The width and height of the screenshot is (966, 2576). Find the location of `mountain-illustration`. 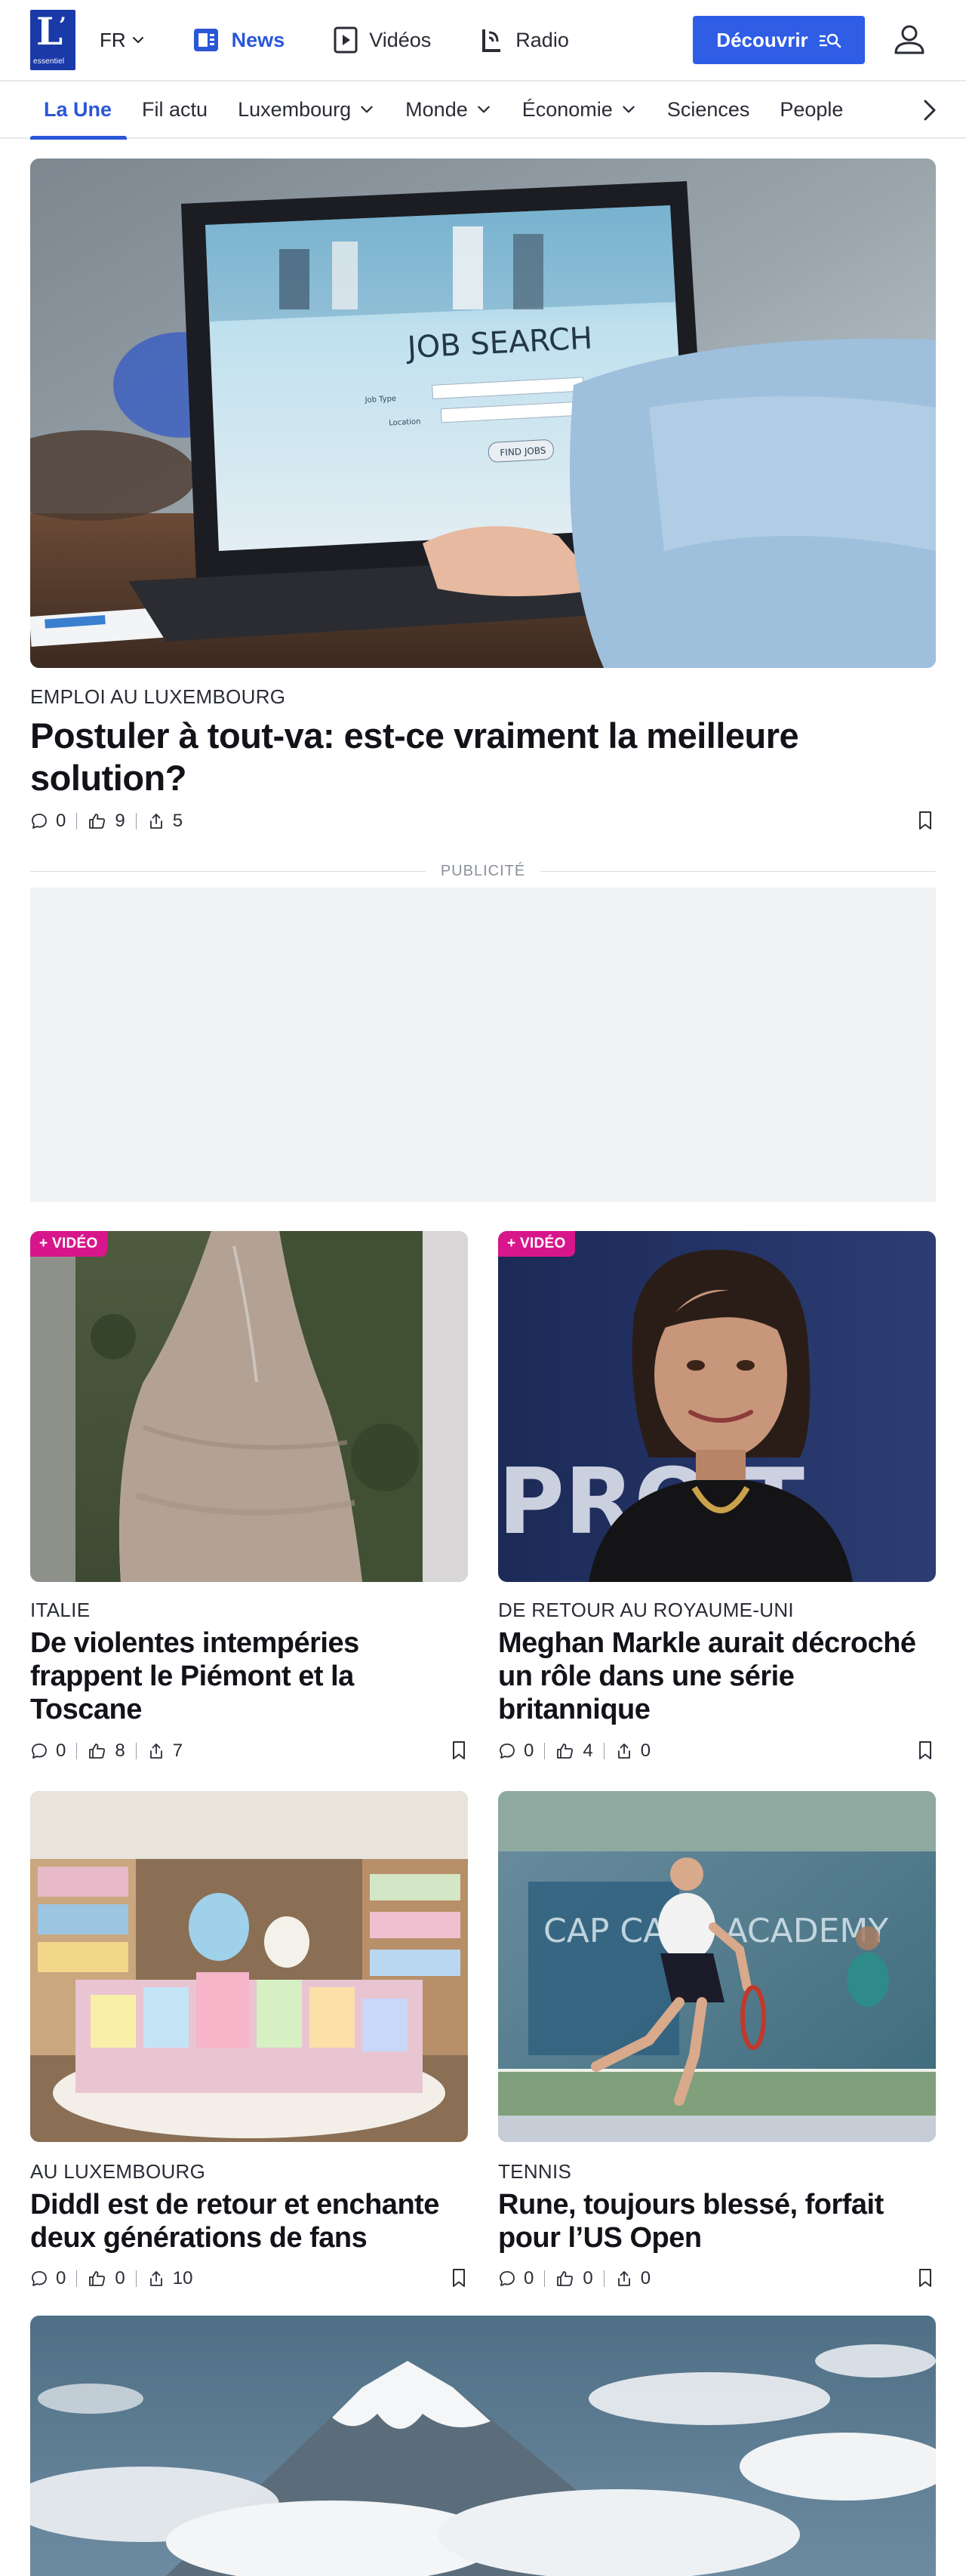

mountain-illustration is located at coordinates (483, 2446).